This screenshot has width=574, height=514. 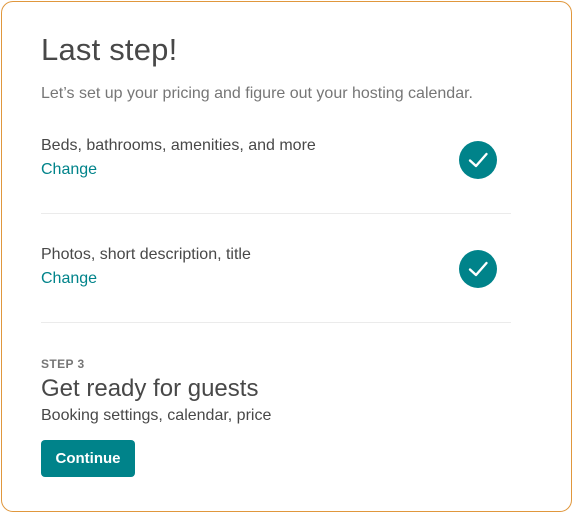 What do you see at coordinates (178, 145) in the screenshot?
I see `step-label: Beds, bathrooms, amenities, and more` at bounding box center [178, 145].